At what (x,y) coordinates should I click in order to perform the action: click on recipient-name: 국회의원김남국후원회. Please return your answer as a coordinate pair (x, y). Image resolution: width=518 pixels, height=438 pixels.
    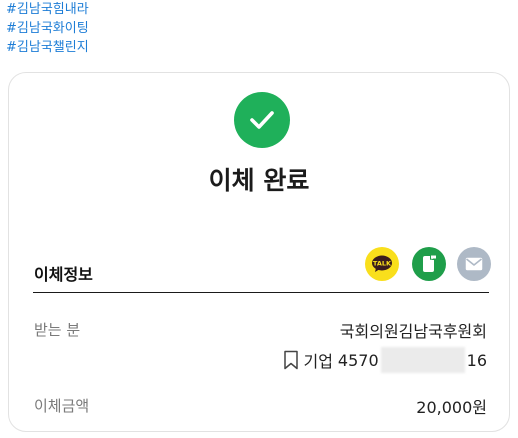
    Looking at the image, I should click on (413, 331).